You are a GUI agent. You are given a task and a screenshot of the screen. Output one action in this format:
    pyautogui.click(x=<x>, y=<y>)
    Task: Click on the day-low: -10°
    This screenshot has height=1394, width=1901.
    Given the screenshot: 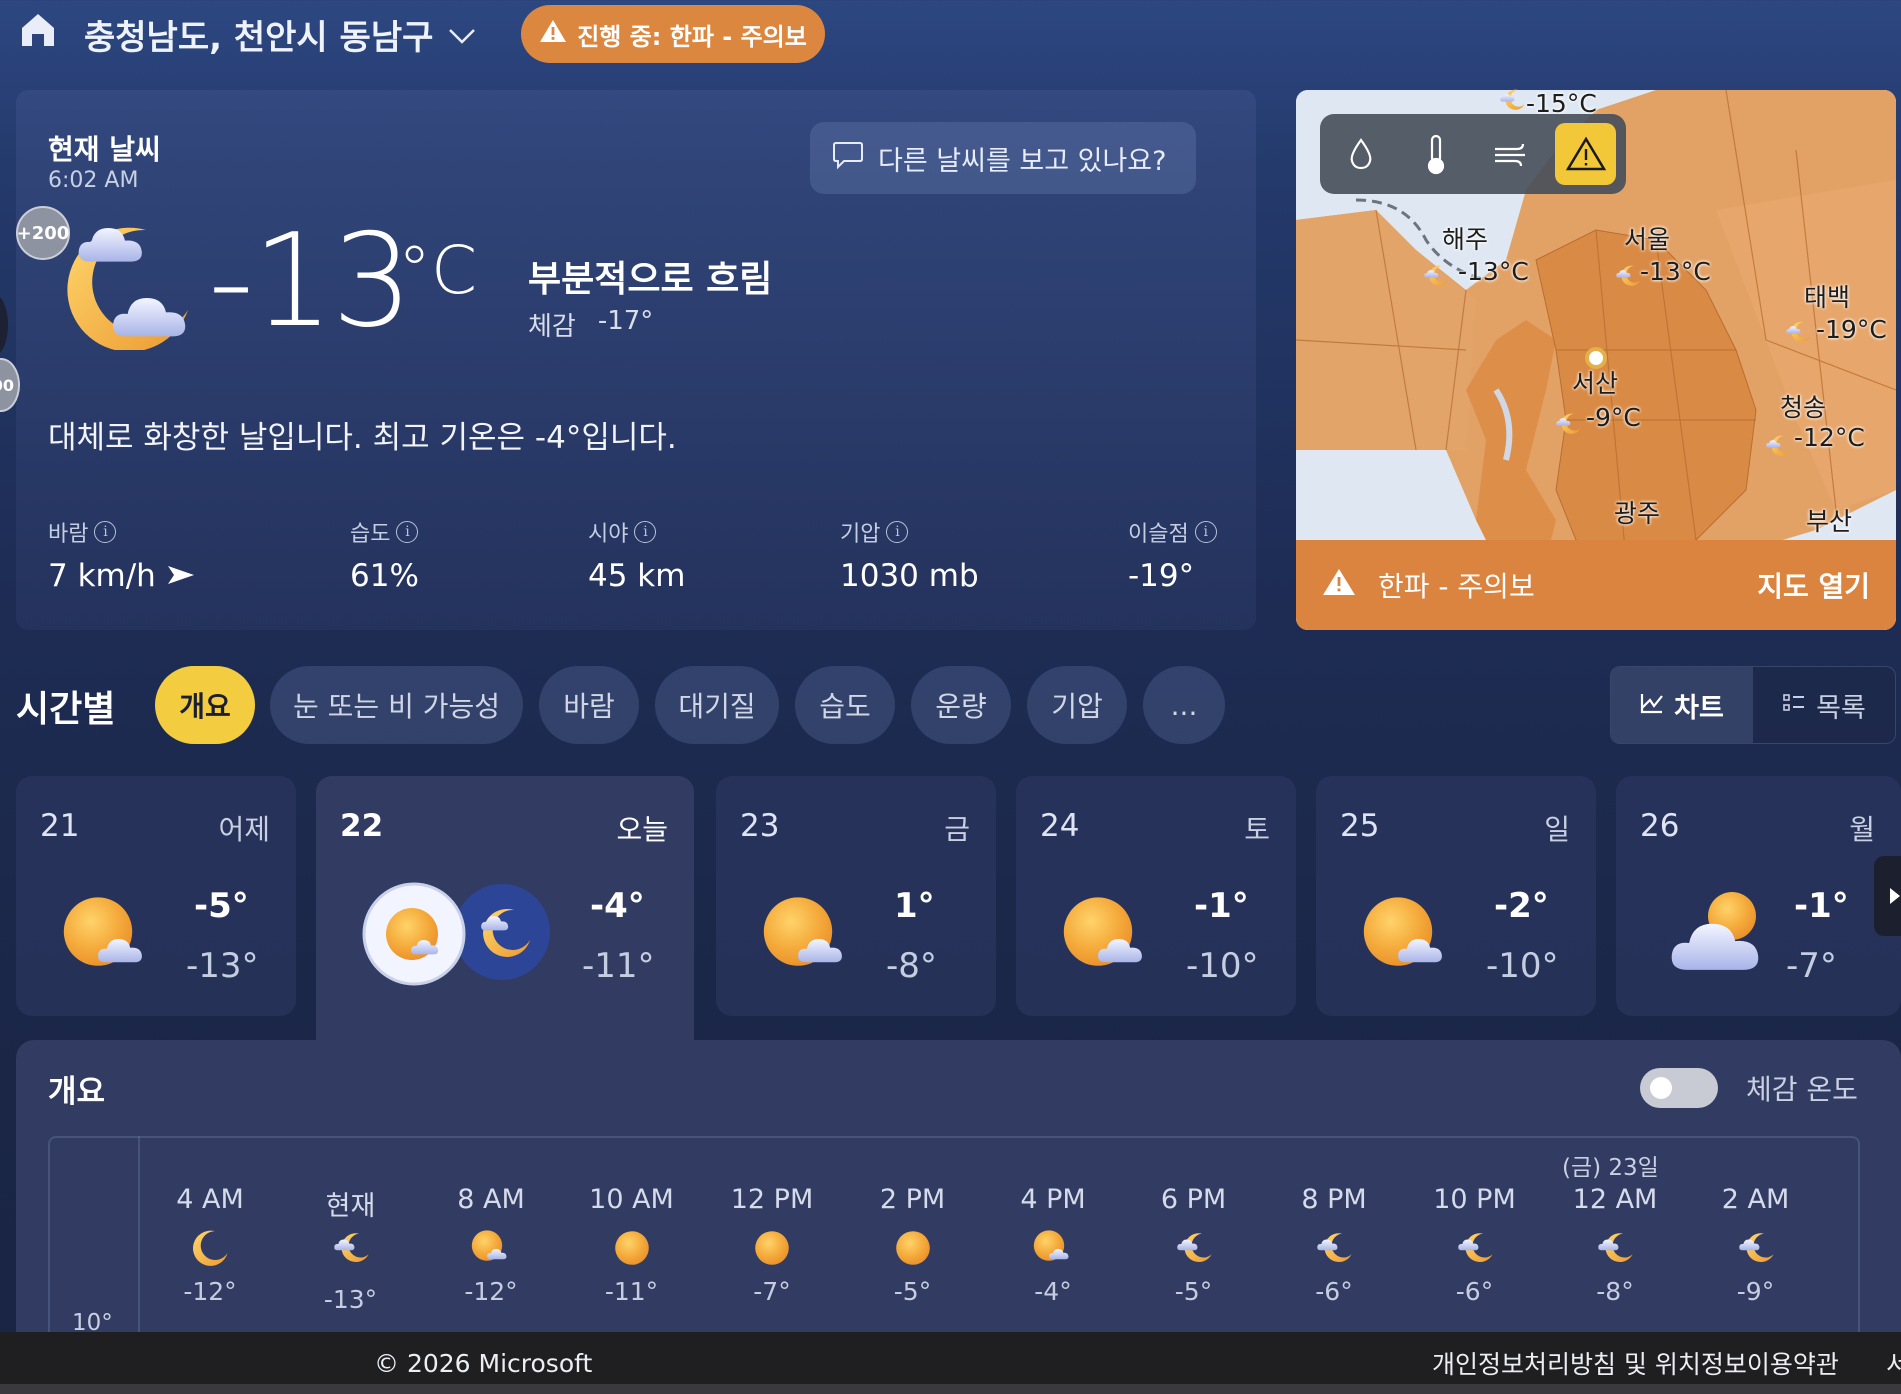 What is the action you would take?
    pyautogui.click(x=1222, y=966)
    